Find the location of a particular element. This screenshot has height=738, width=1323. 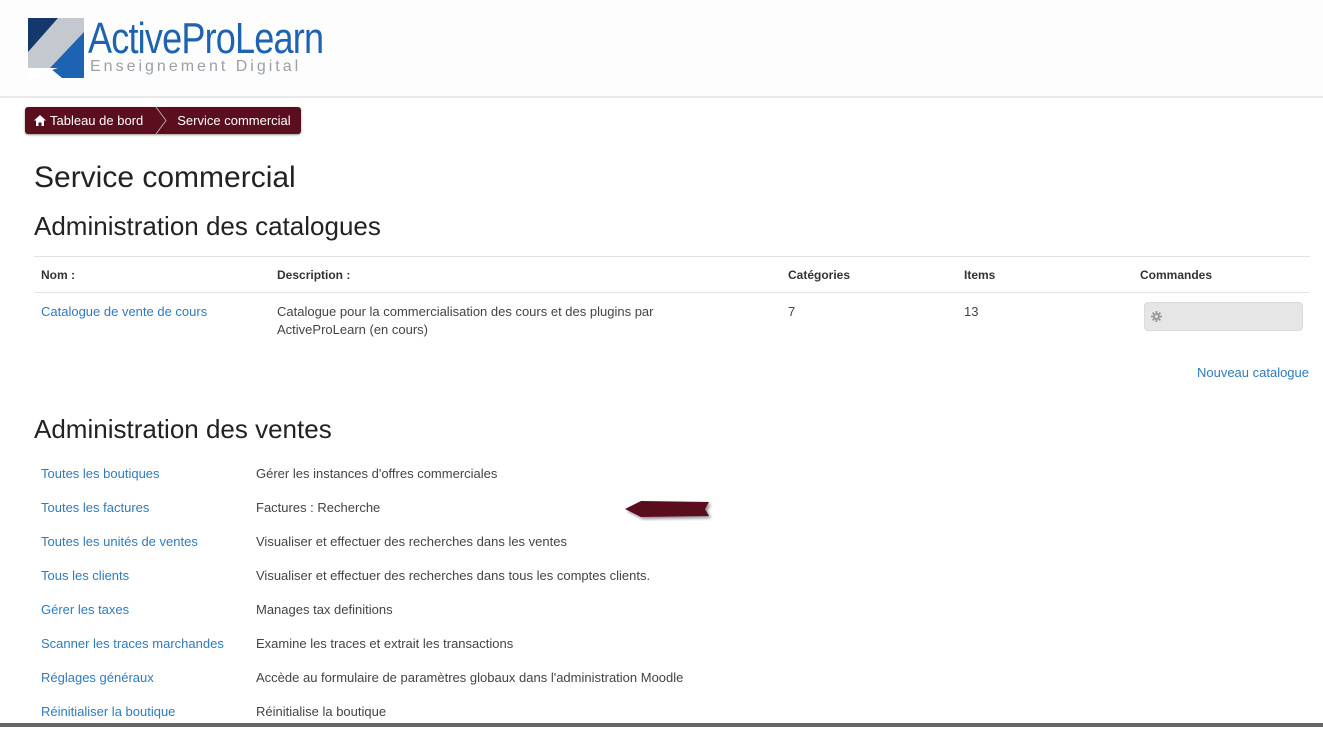

arrow-pointer-icon is located at coordinates (667, 509).